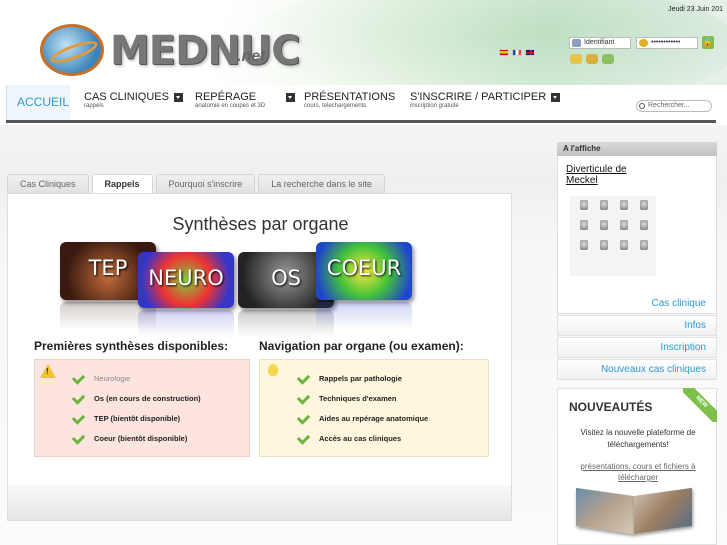 The image size is (727, 545). I want to click on nav-reperage: REPÉRAGE anatomie en coupes et 3D, so click(245, 100).